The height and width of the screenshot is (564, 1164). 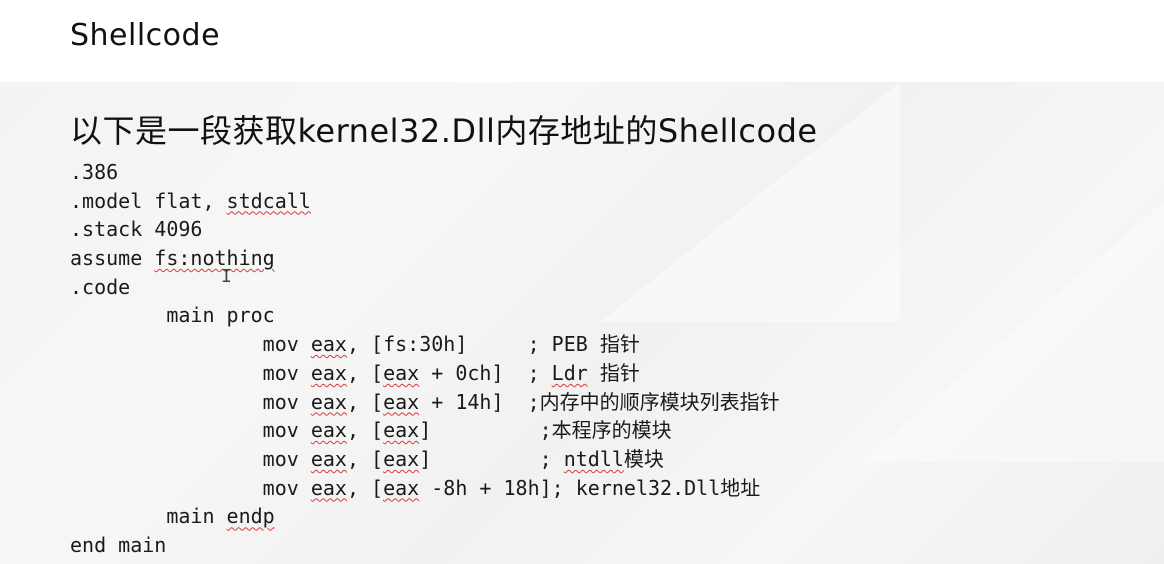 What do you see at coordinates (118, 544) in the screenshot?
I see `code-token: end main` at bounding box center [118, 544].